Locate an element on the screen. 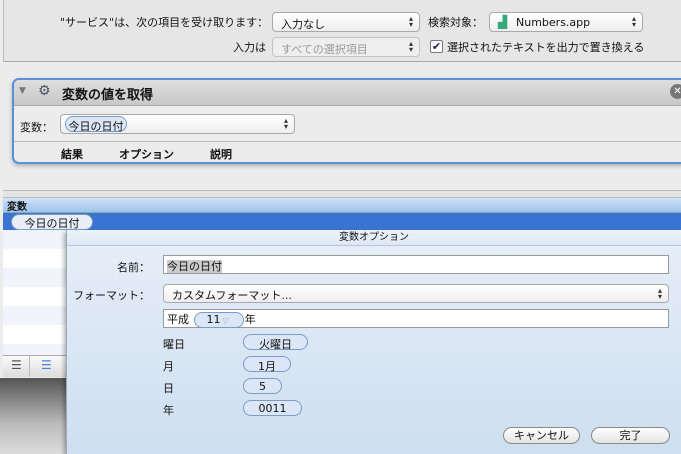  receives-label: "サービス"は、次の項目を受け取ります： is located at coordinates (164, 22).